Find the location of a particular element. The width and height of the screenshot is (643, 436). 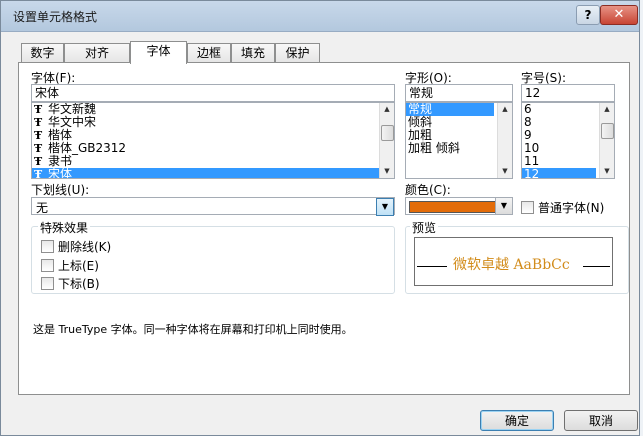

tab-protection: 保护 is located at coordinates (297, 53).